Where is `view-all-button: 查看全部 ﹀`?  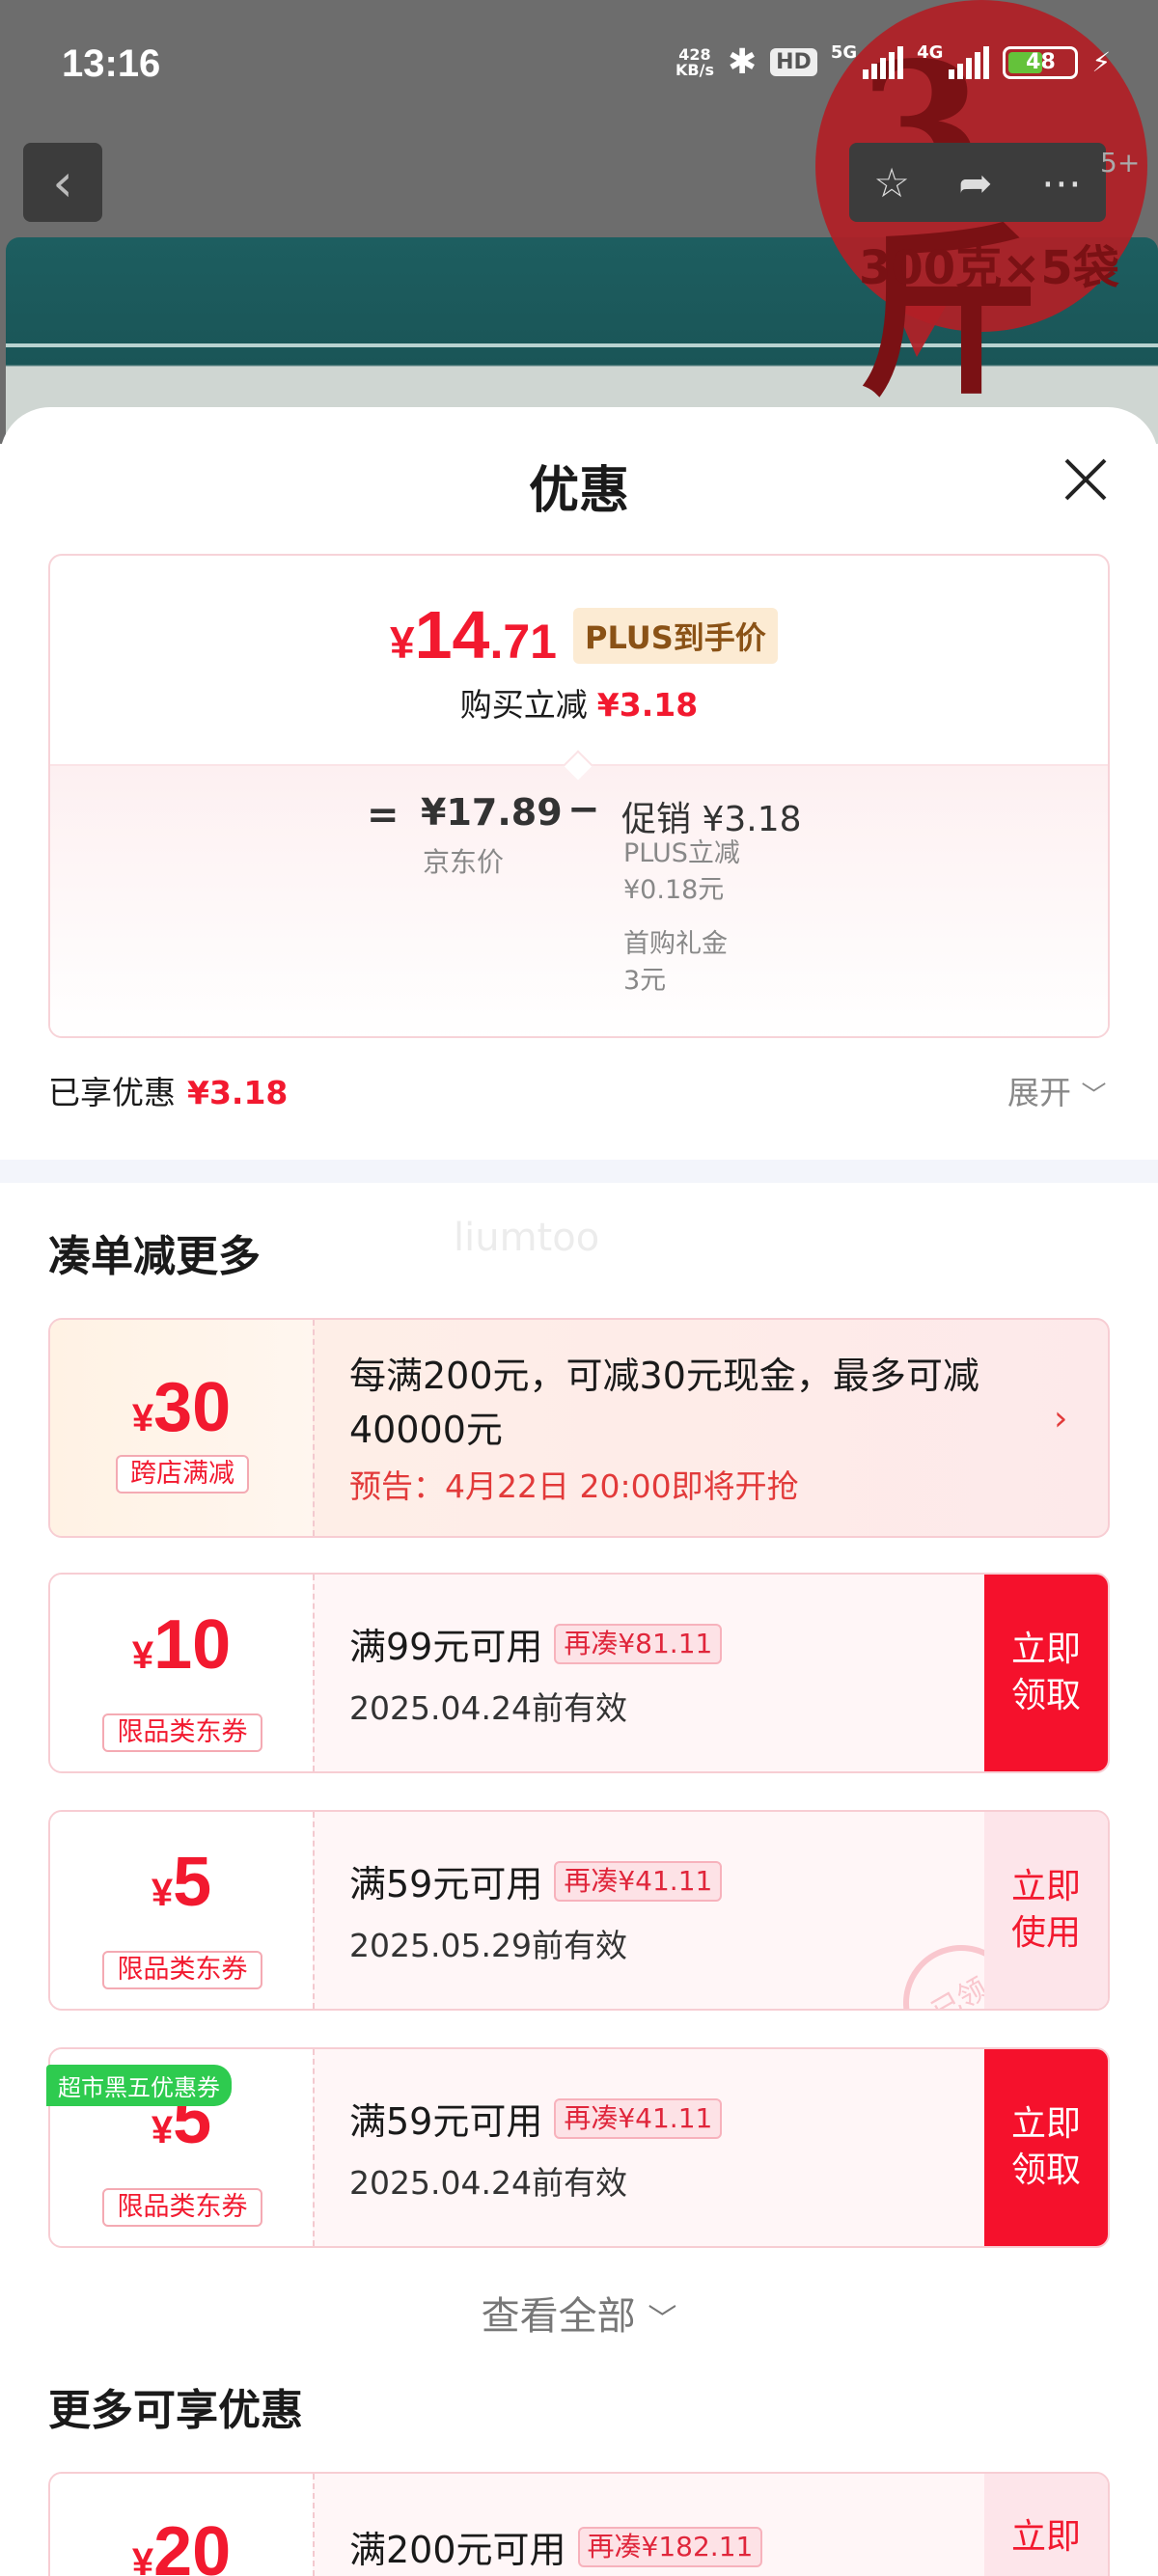 view-all-button: 查看全部 ﹀ is located at coordinates (579, 2313).